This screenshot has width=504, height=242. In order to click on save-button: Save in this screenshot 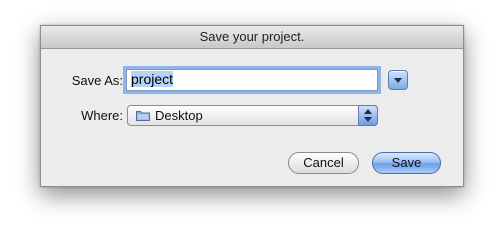, I will do `click(406, 163)`.